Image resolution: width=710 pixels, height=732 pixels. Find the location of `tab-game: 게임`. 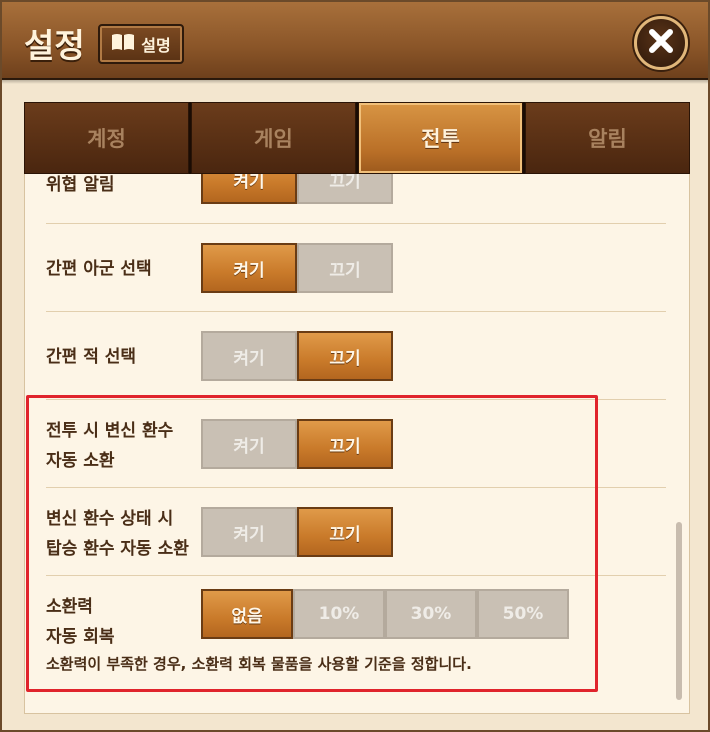

tab-game: 게임 is located at coordinates (273, 138).